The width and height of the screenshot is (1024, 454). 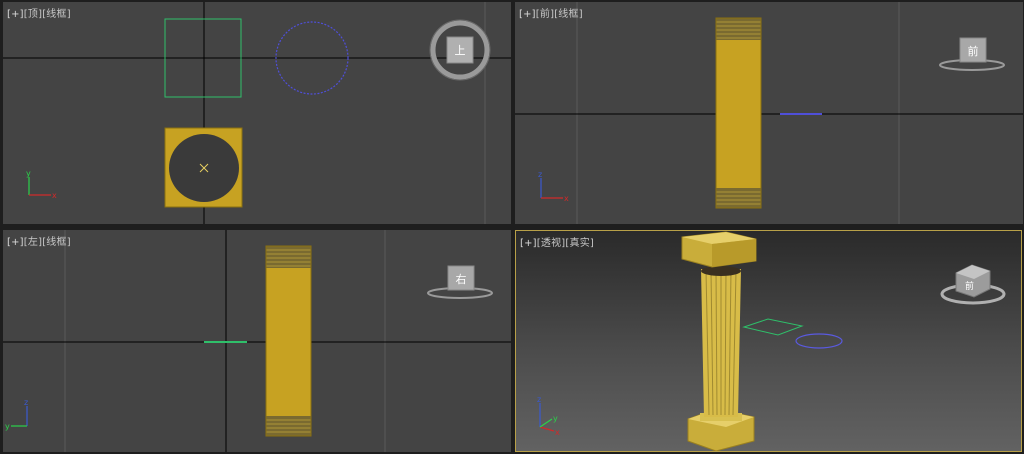 I want to click on svg-text: 上, so click(x=460, y=50).